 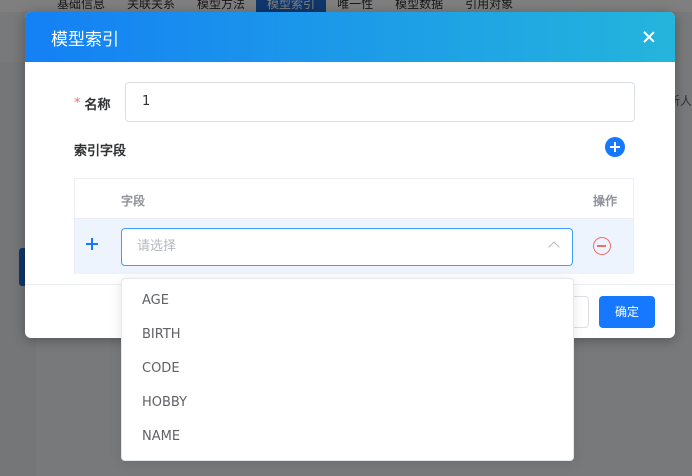 What do you see at coordinates (602, 246) in the screenshot?
I see `minus-circle-icon` at bounding box center [602, 246].